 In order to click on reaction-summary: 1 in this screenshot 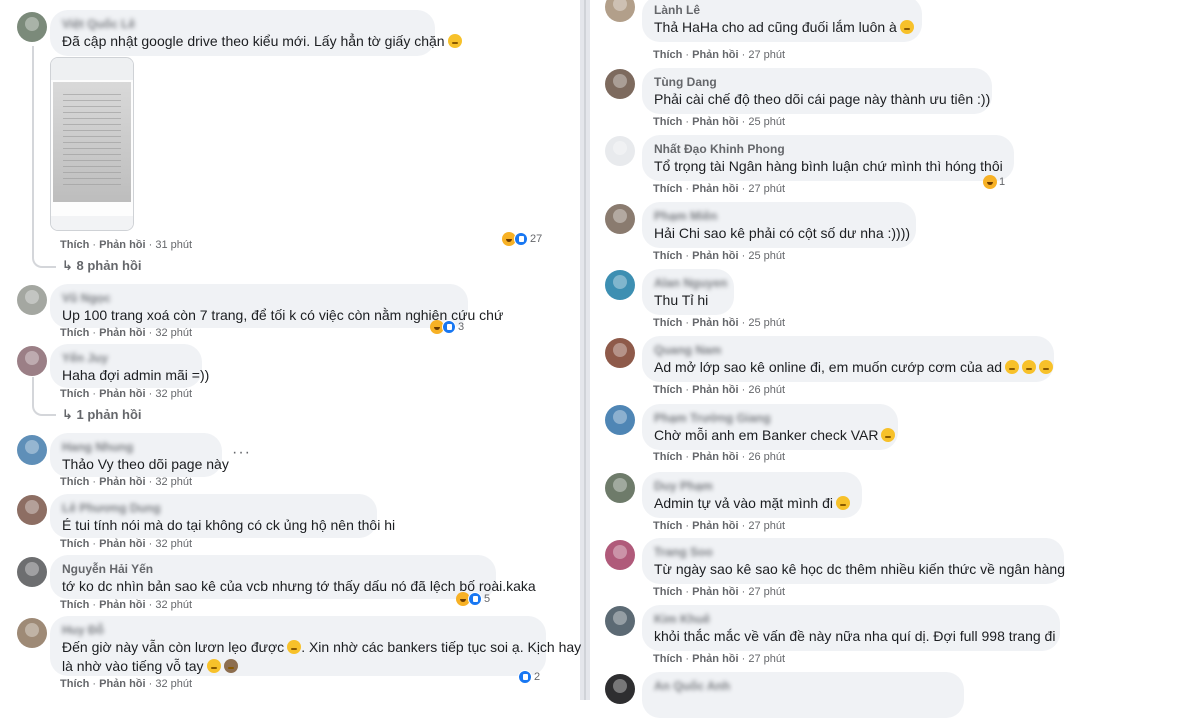, I will do `click(994, 182)`.